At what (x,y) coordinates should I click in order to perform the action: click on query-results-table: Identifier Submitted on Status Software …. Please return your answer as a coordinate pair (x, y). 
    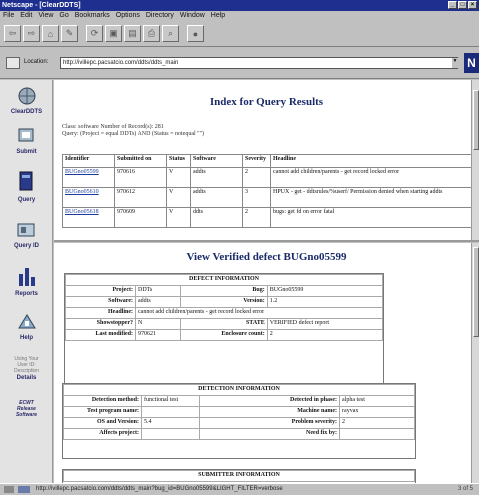
    Looking at the image, I should click on (268, 191).